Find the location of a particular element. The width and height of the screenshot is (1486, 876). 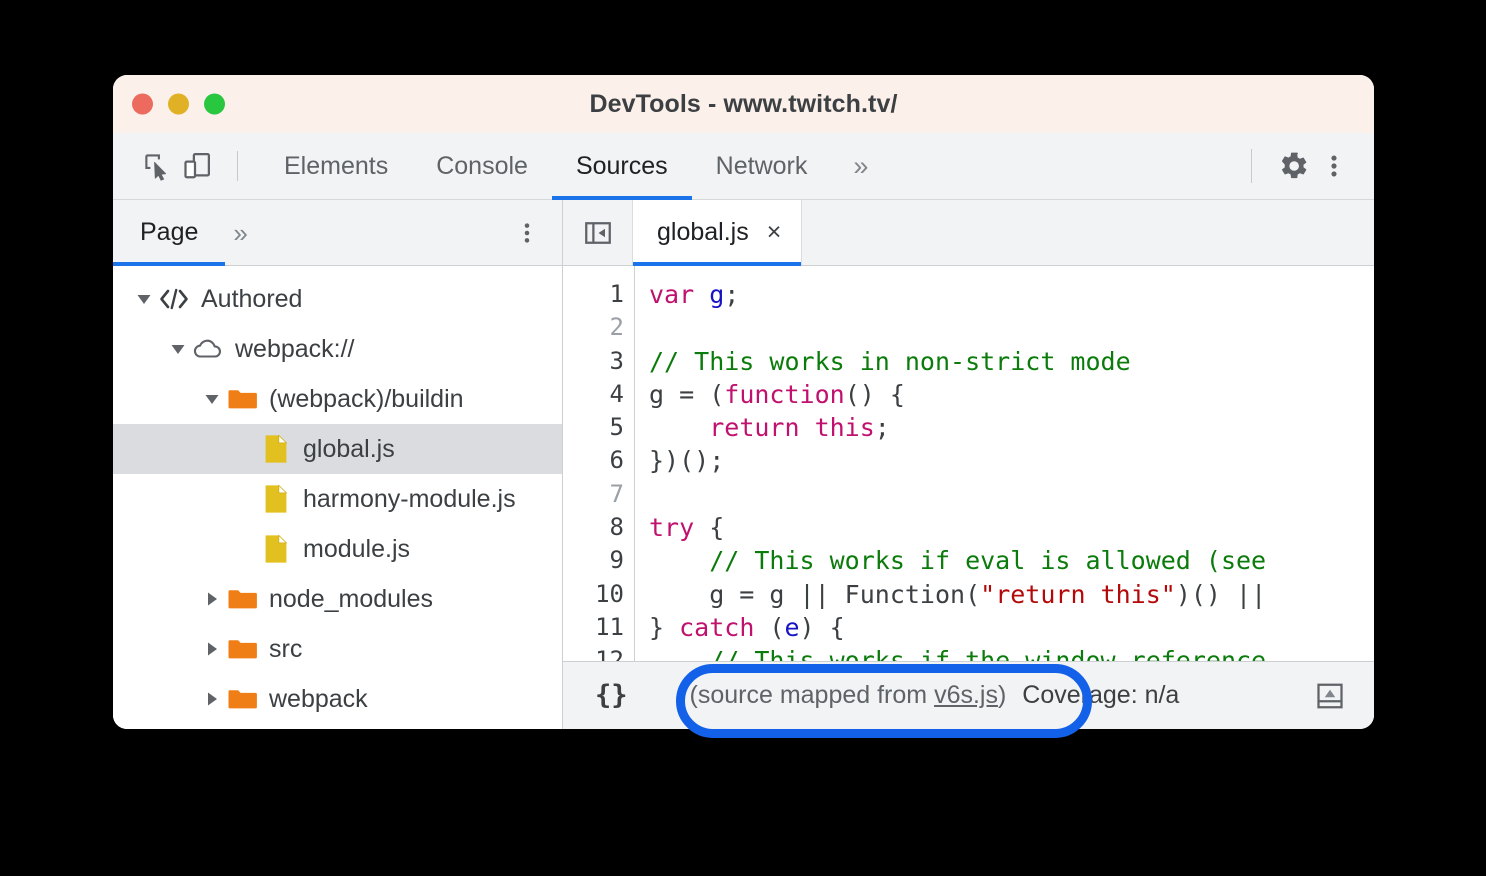

tree-item-node-modules: node_modules is located at coordinates (337, 599).